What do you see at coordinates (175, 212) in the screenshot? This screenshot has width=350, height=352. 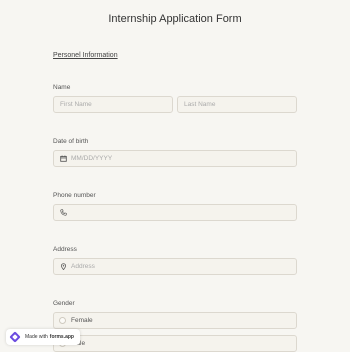 I see `phone-input` at bounding box center [175, 212].